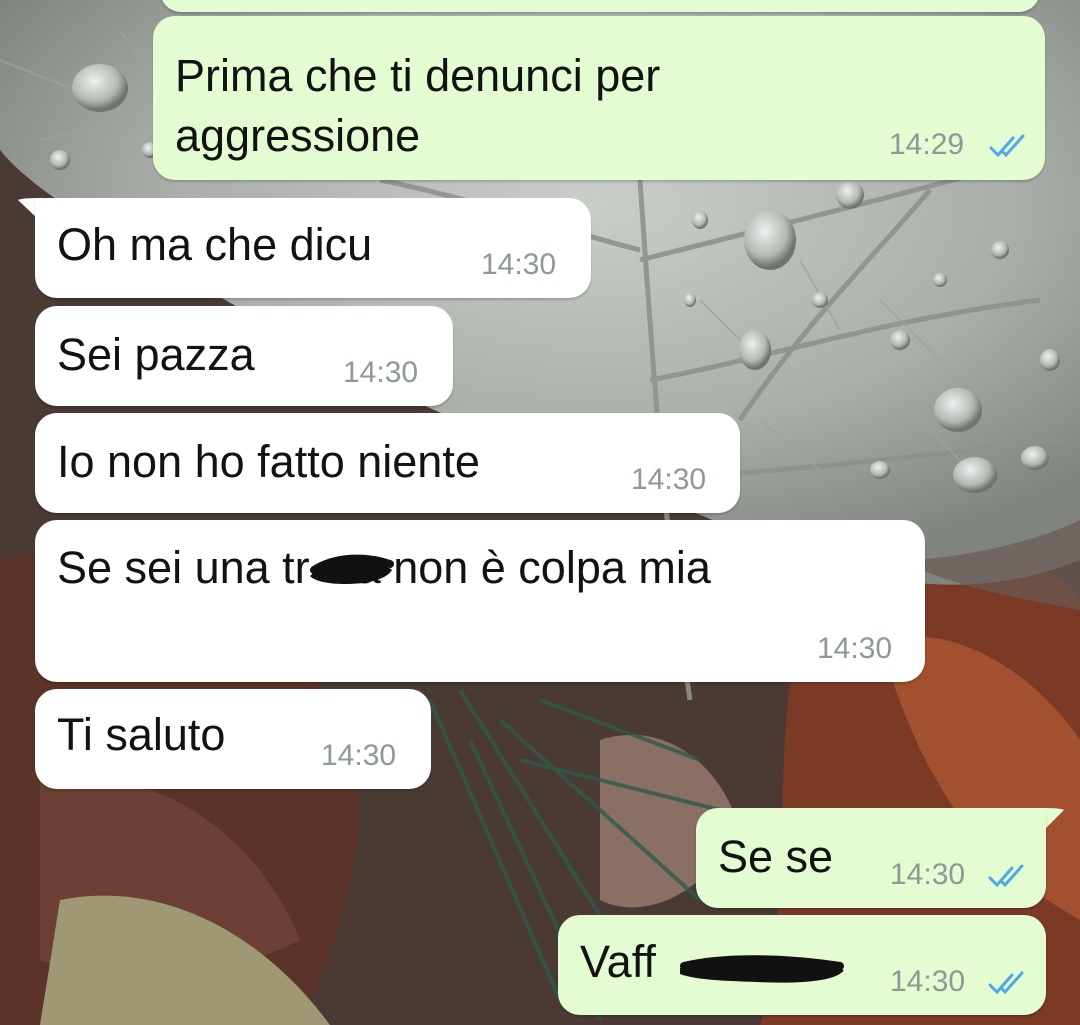 This screenshot has width=1080, height=1025. What do you see at coordinates (417, 106) in the screenshot?
I see `message-text: Prima che ti denunci per aggressione` at bounding box center [417, 106].